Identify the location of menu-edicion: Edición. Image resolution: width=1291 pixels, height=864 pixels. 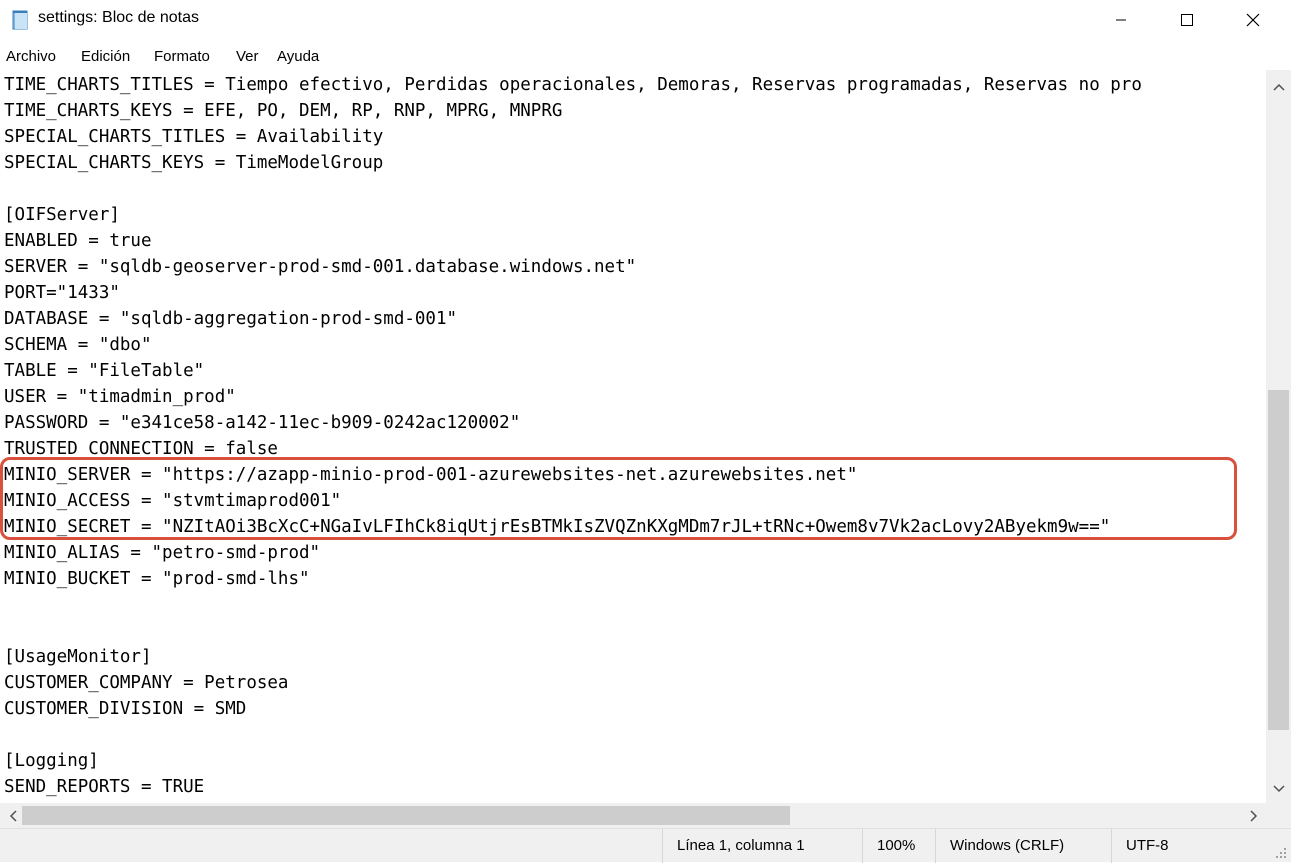
(105, 56).